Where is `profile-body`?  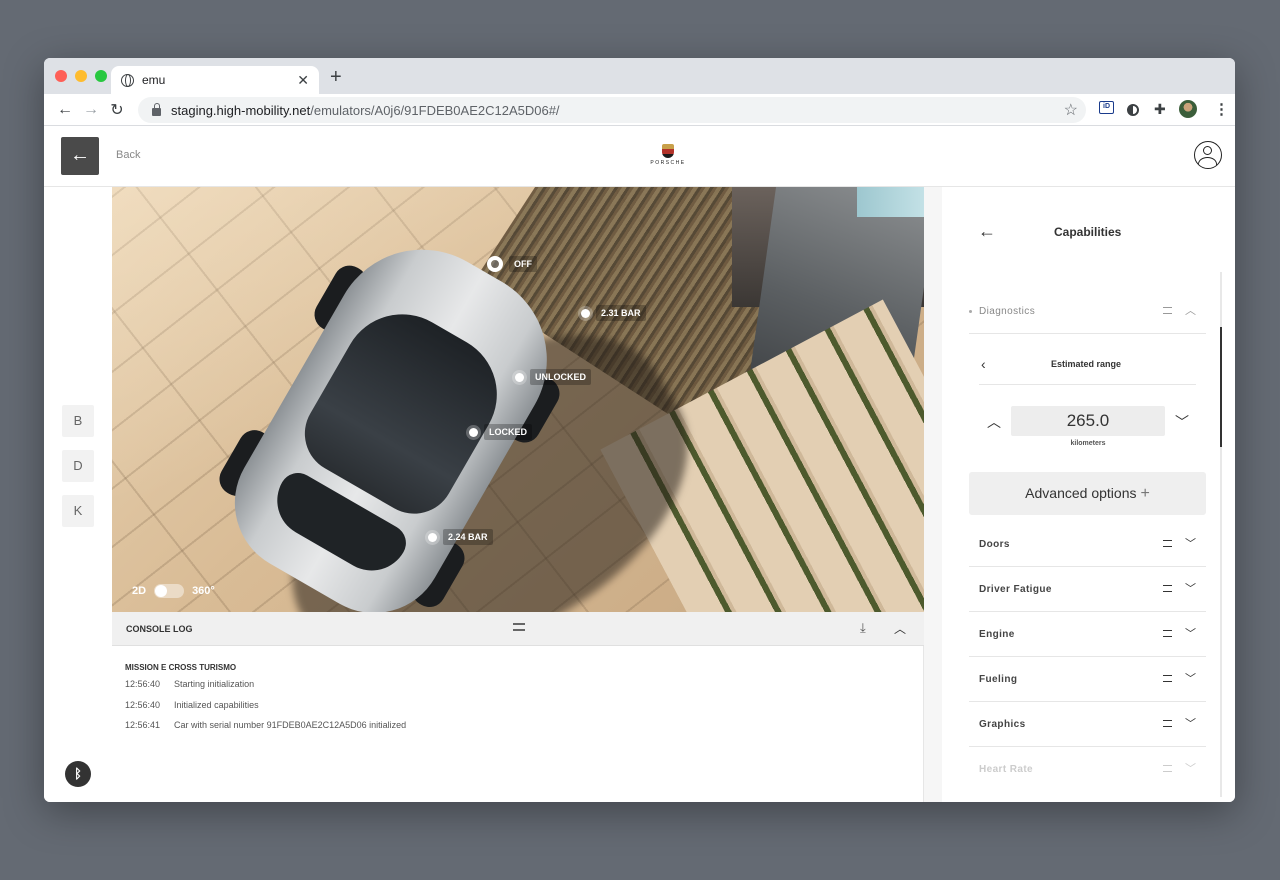
profile-body is located at coordinates (1207, 162).